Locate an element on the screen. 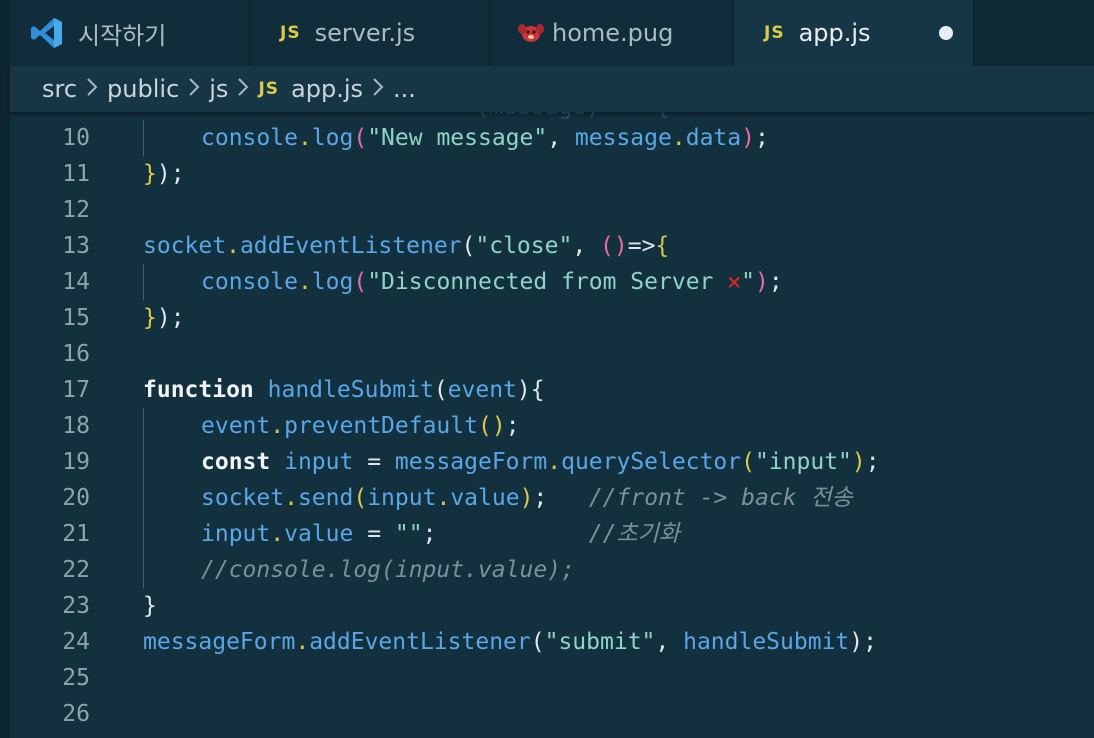  code-token: "submit" is located at coordinates (600, 642).